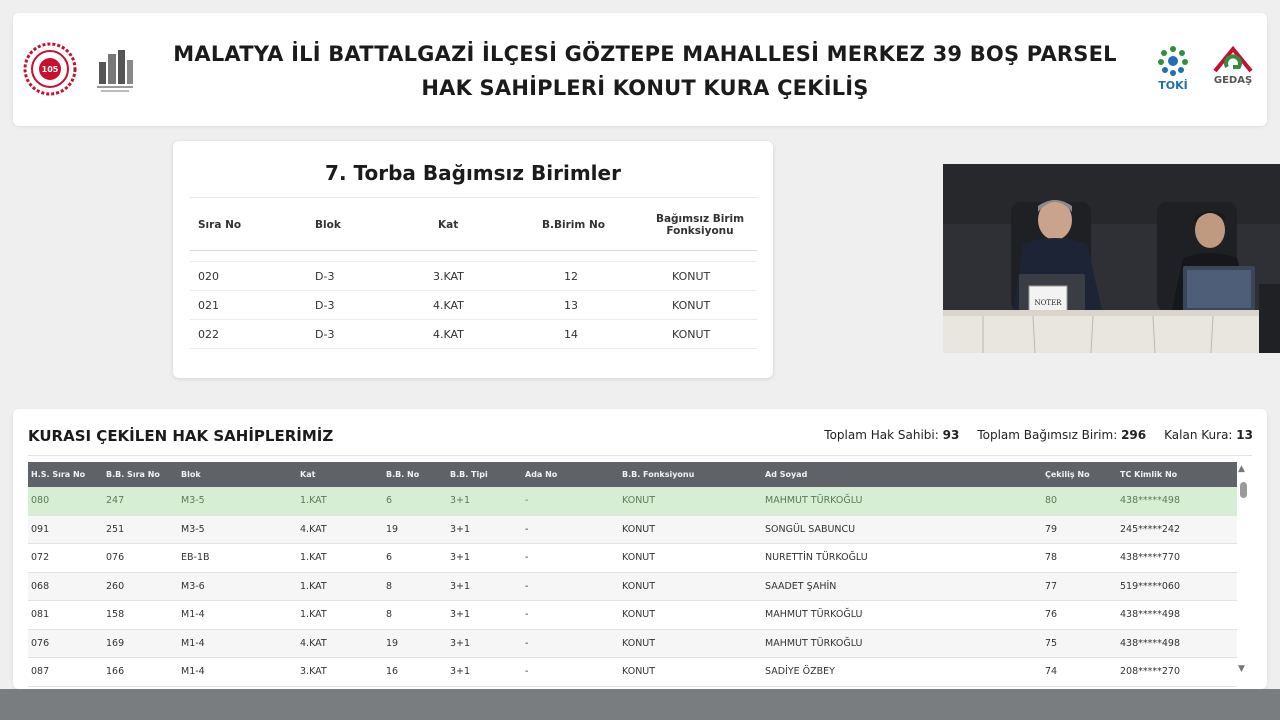 This screenshot has width=1280, height=720. I want to click on noter-placard: NOTER, so click(1049, 303).